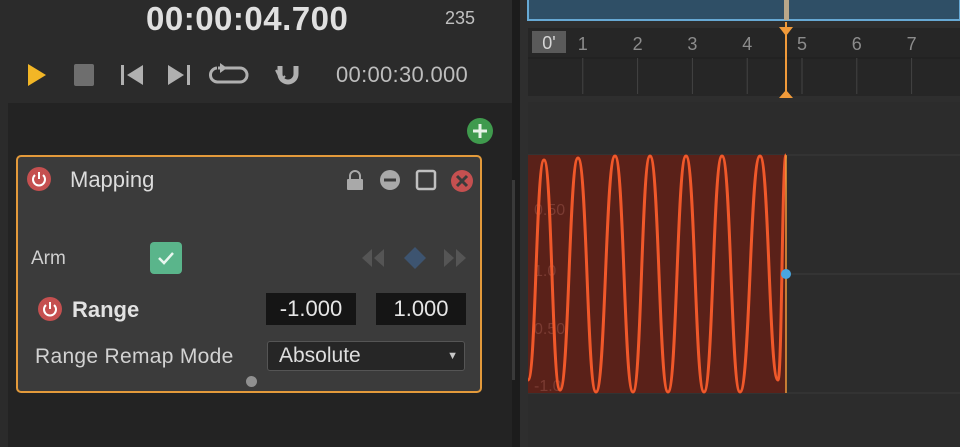 This screenshot has width=960, height=447. Describe the element at coordinates (106, 309) in the screenshot. I see `range-label: Range` at that location.